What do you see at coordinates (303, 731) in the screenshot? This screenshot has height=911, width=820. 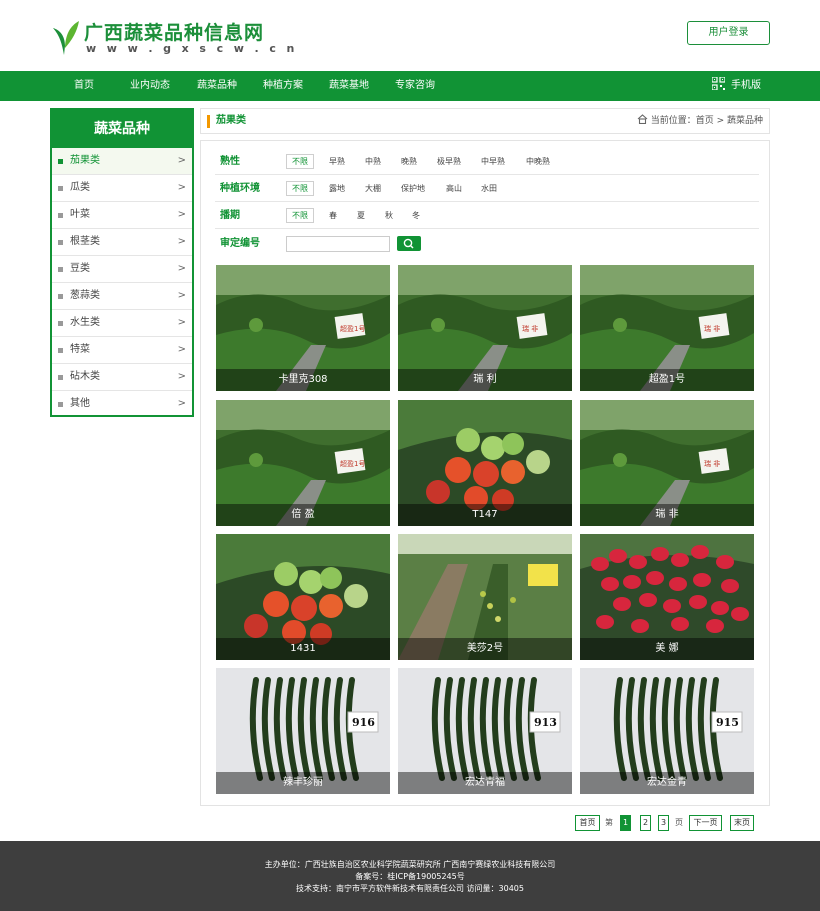 I see `variety-card: 916 辣丰珍丽` at bounding box center [303, 731].